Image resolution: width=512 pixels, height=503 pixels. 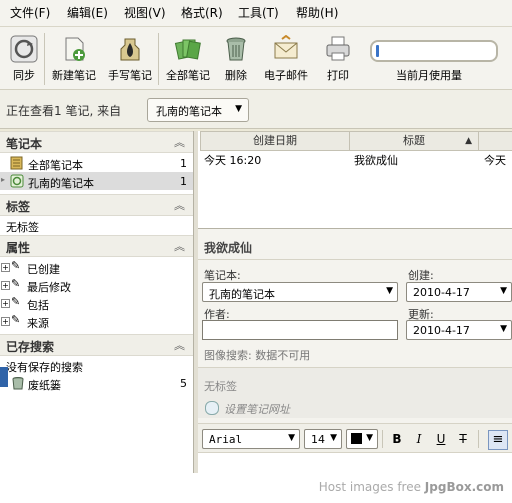 I want to click on ink-note-button: 手写笔记, so click(x=130, y=61).